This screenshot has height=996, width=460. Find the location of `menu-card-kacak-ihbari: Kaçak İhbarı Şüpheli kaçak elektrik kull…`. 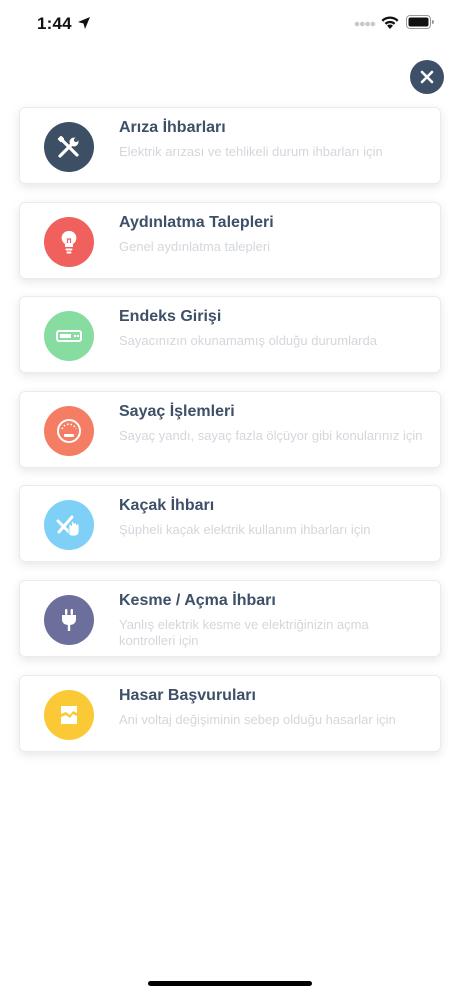

menu-card-kacak-ihbari: Kaçak İhbarı Şüpheli kaçak elektrik kull… is located at coordinates (230, 524).